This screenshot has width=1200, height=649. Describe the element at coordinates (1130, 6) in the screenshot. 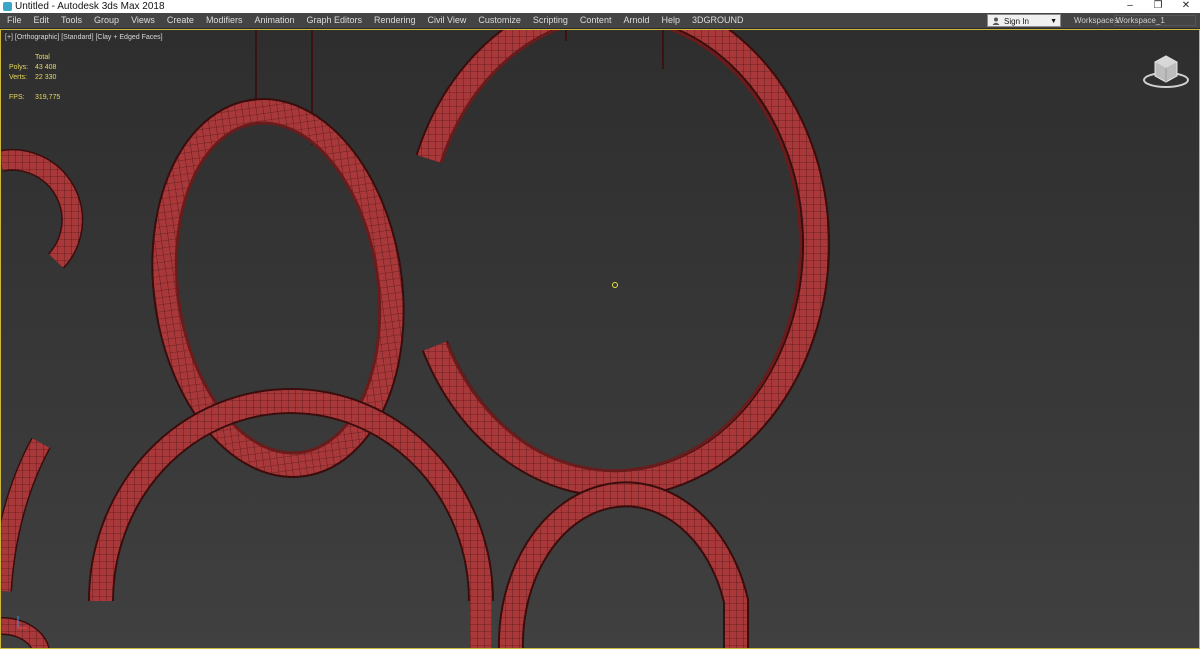

I see `minimize-button: –` at that location.